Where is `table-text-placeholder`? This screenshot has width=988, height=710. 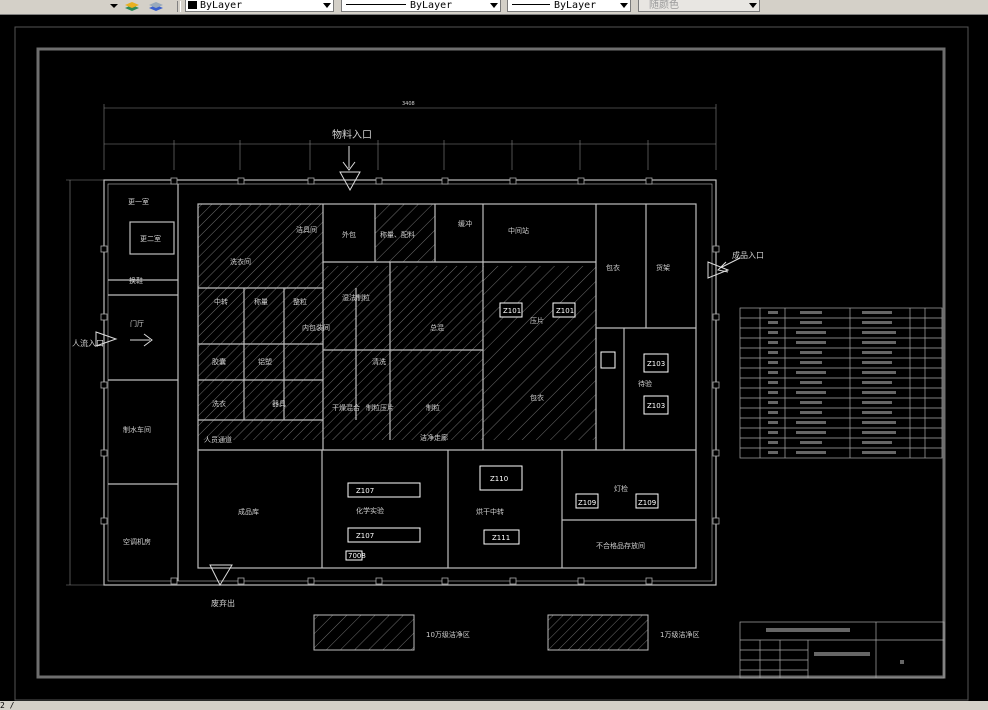
table-text-placeholder is located at coordinates (832, 382).